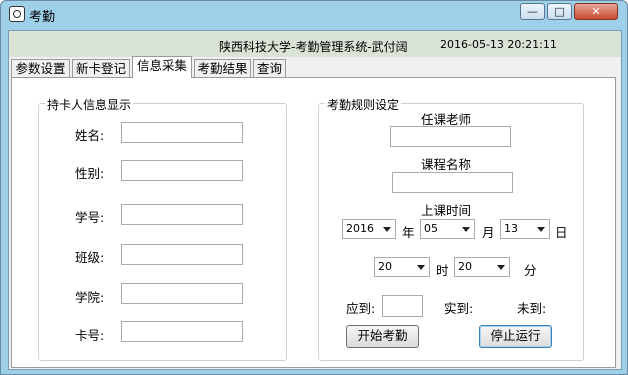 This screenshot has height=375, width=628. I want to click on minute-select: 20, so click(482, 267).